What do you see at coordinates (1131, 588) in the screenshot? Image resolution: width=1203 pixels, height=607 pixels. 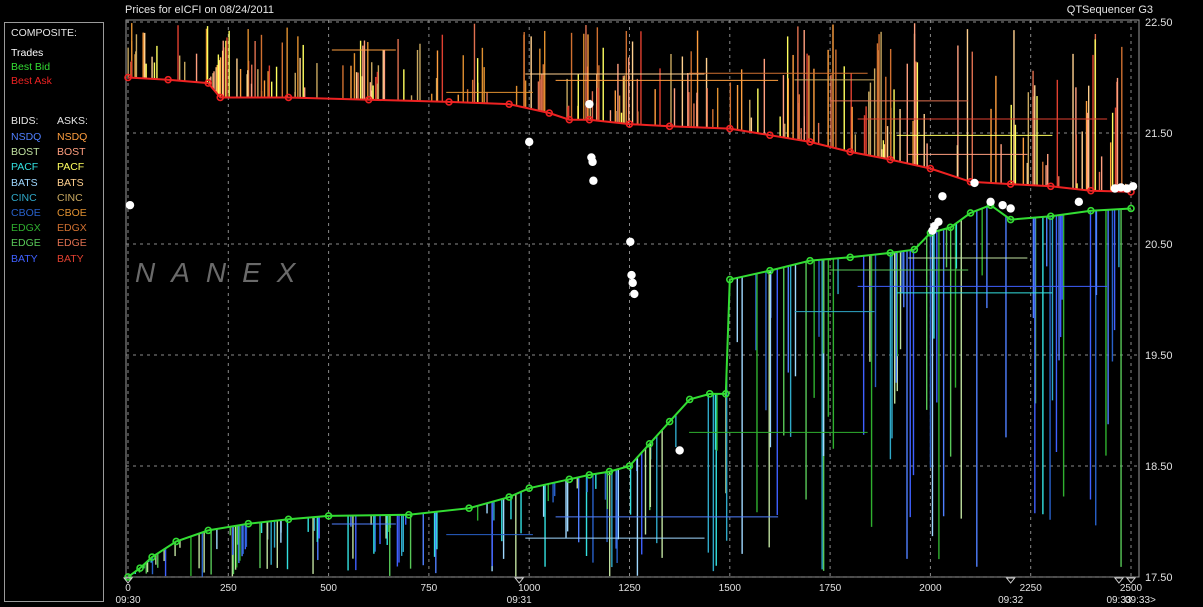 I see `x-tick-label: 2500` at bounding box center [1131, 588].